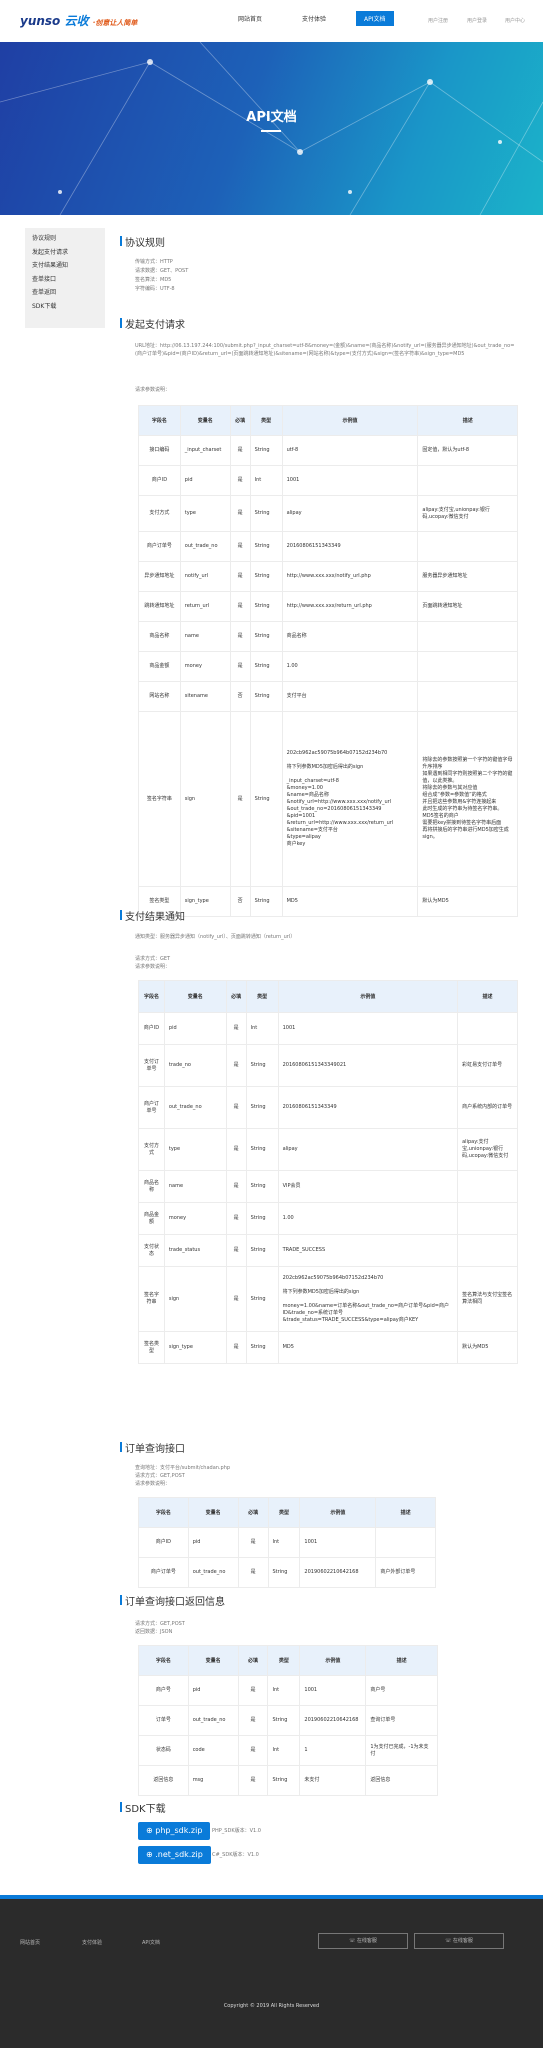 The height and width of the screenshot is (2048, 543). What do you see at coordinates (163, 1720) in the screenshot?
I see `table-cell: 订单号` at bounding box center [163, 1720].